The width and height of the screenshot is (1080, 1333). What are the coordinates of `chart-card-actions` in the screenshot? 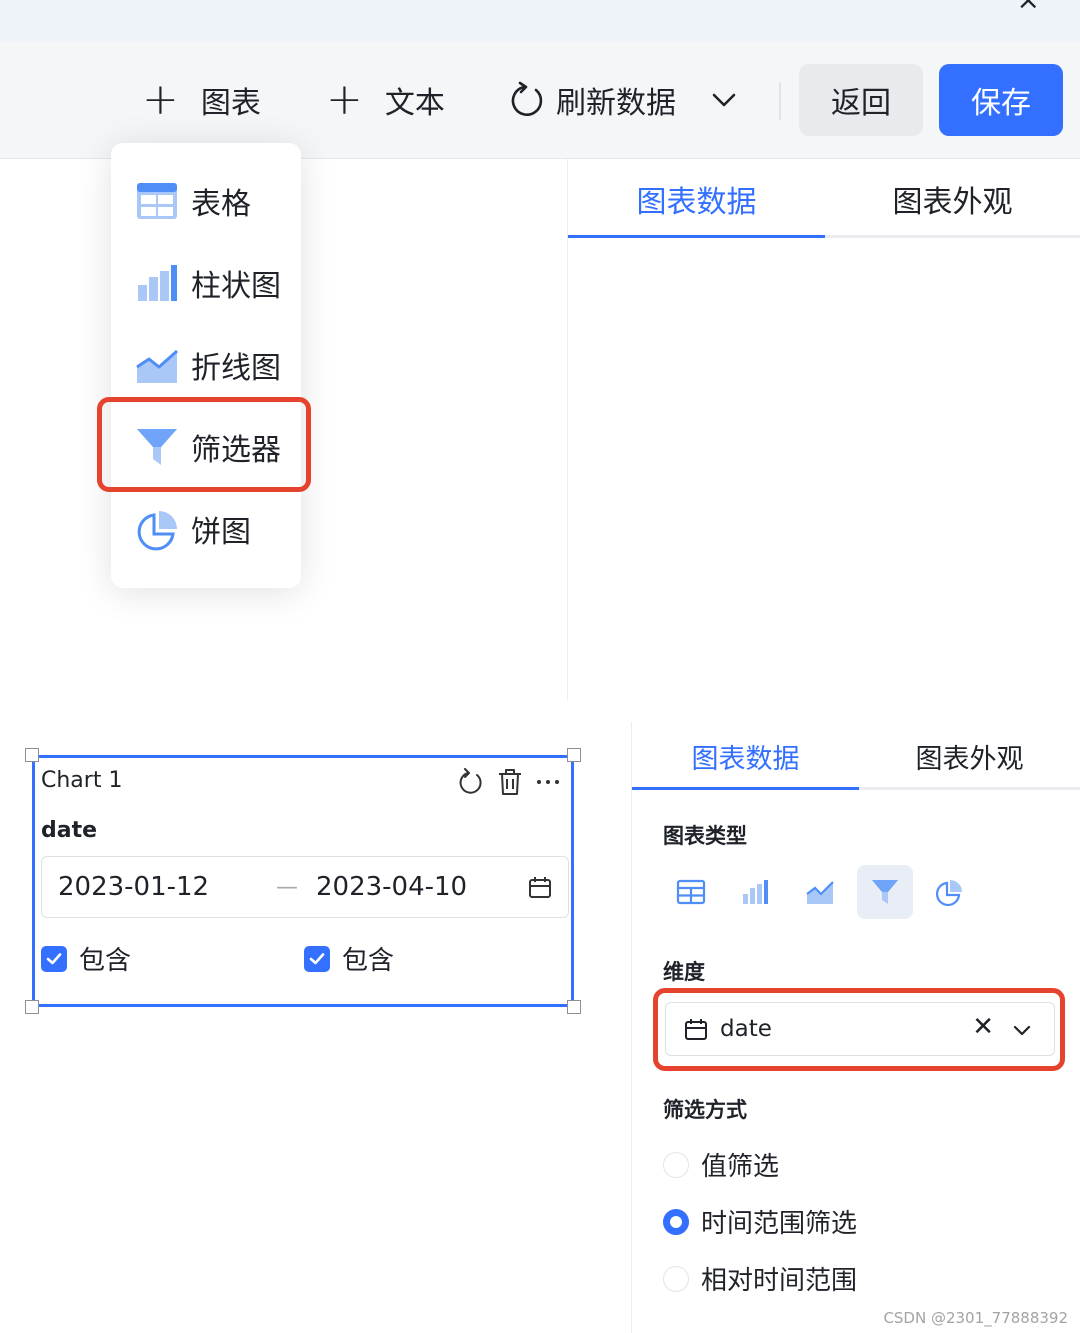 It's located at (509, 782).